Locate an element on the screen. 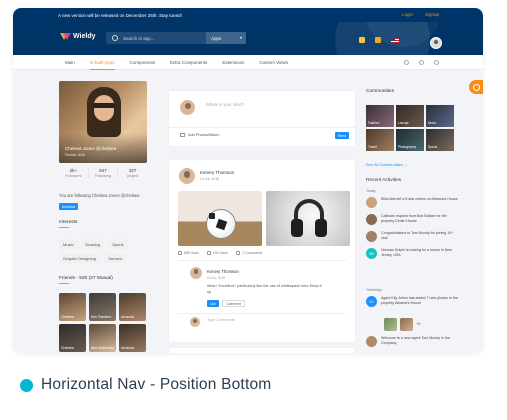 The height and width of the screenshot is (420, 507). community-tile: Lounge is located at coordinates (410, 116).